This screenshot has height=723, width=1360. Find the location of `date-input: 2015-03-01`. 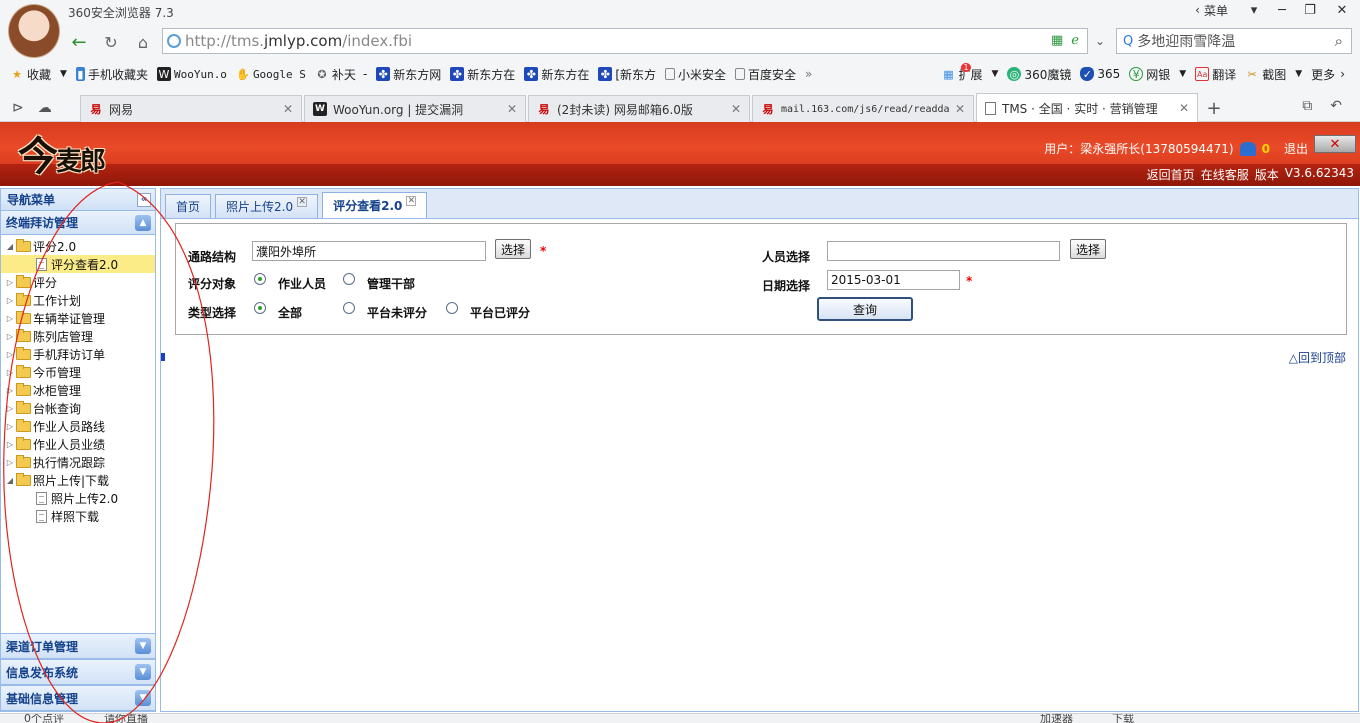

date-input: 2015-03-01 is located at coordinates (893, 280).